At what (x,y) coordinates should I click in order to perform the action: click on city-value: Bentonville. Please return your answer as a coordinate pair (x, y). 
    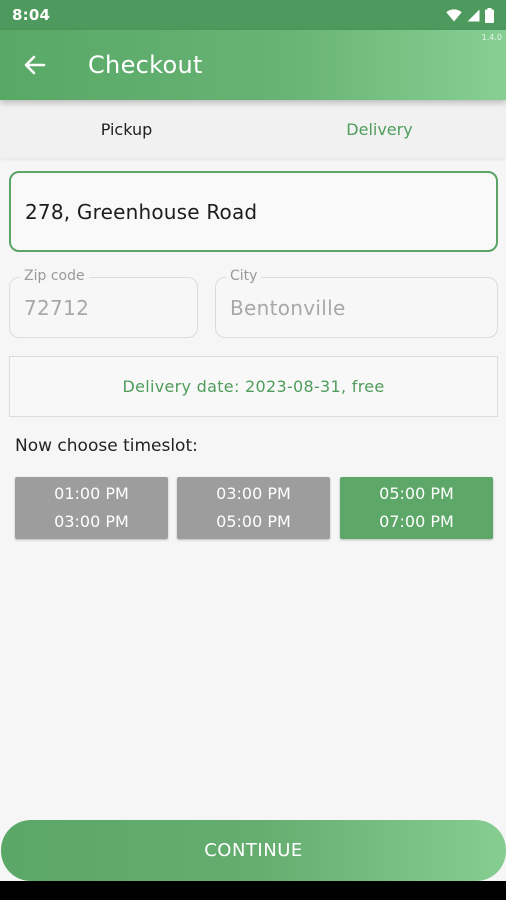
    Looking at the image, I should click on (288, 307).